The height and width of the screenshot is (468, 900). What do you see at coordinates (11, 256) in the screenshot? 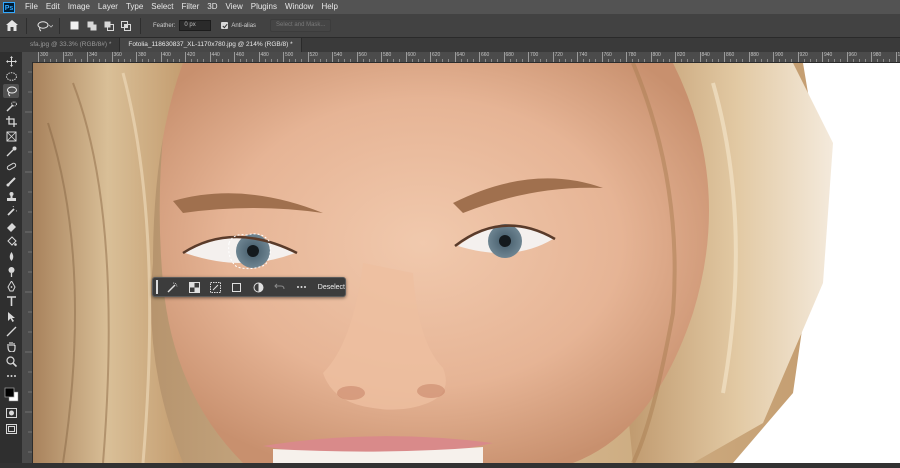
I see `blur-tool-icon` at bounding box center [11, 256].